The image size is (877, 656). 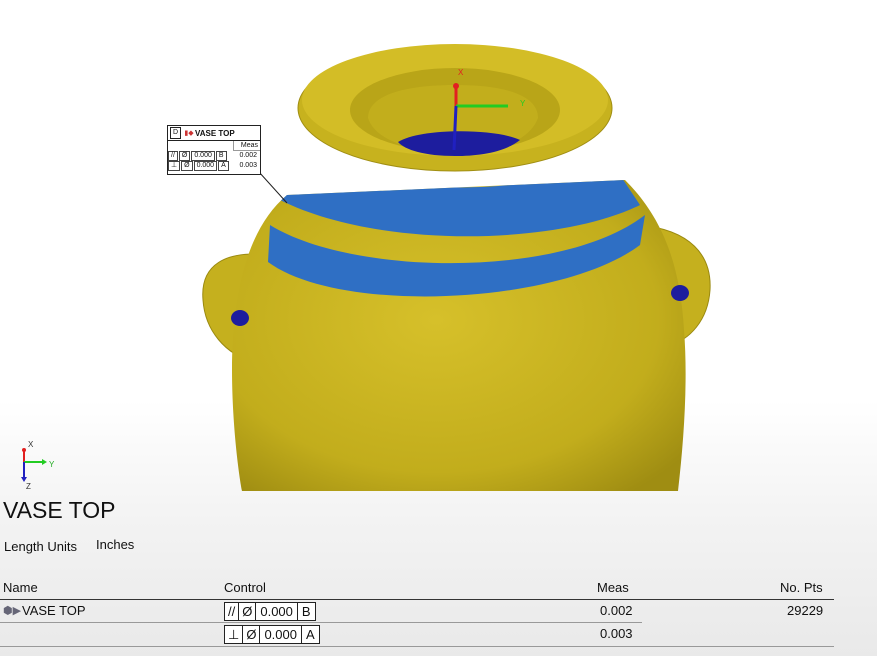 I want to click on fcf-title: VASE TOP, so click(x=215, y=133).